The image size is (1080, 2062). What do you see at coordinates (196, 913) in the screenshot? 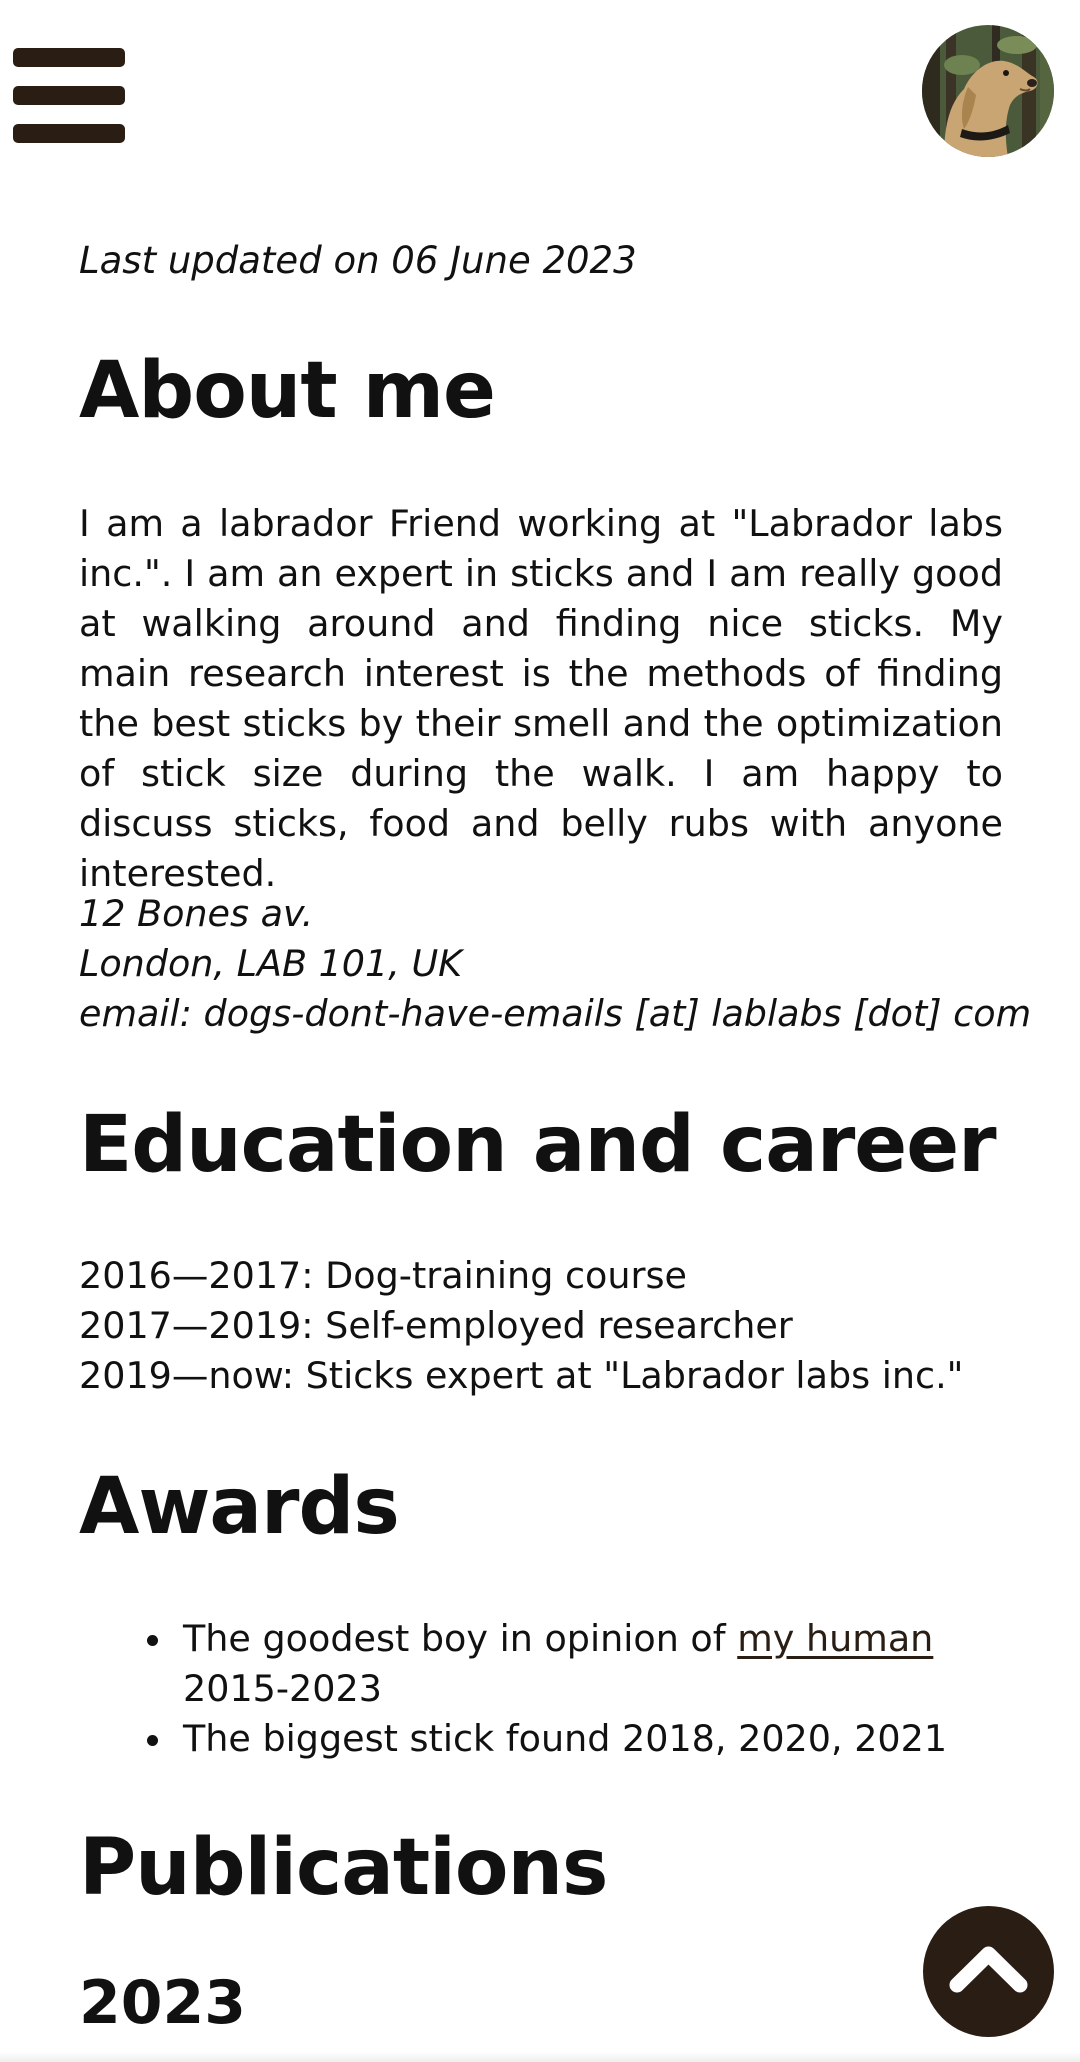
I see `address-street: 12 Bones av.` at bounding box center [196, 913].